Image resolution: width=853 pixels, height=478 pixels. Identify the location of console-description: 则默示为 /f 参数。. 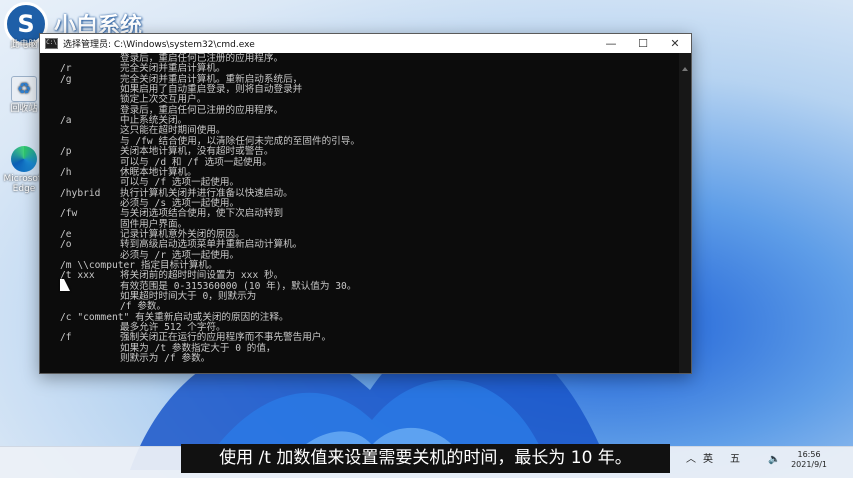
(165, 359).